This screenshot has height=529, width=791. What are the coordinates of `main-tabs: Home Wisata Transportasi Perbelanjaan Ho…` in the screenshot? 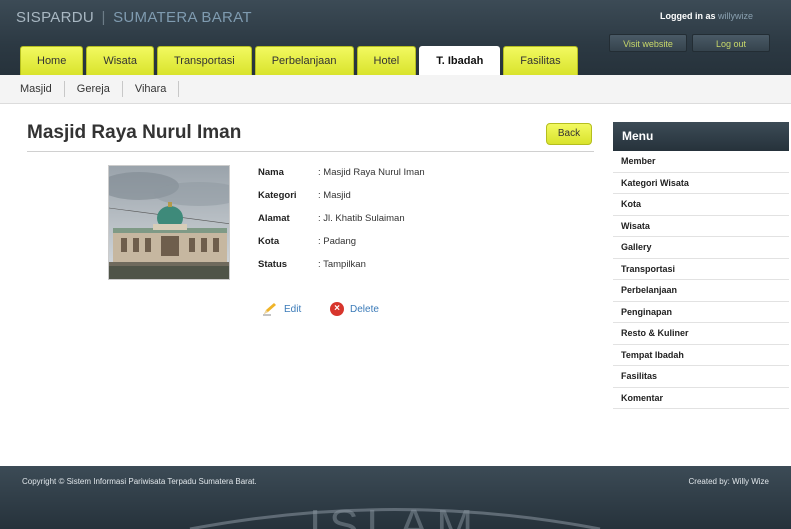 It's located at (299, 60).